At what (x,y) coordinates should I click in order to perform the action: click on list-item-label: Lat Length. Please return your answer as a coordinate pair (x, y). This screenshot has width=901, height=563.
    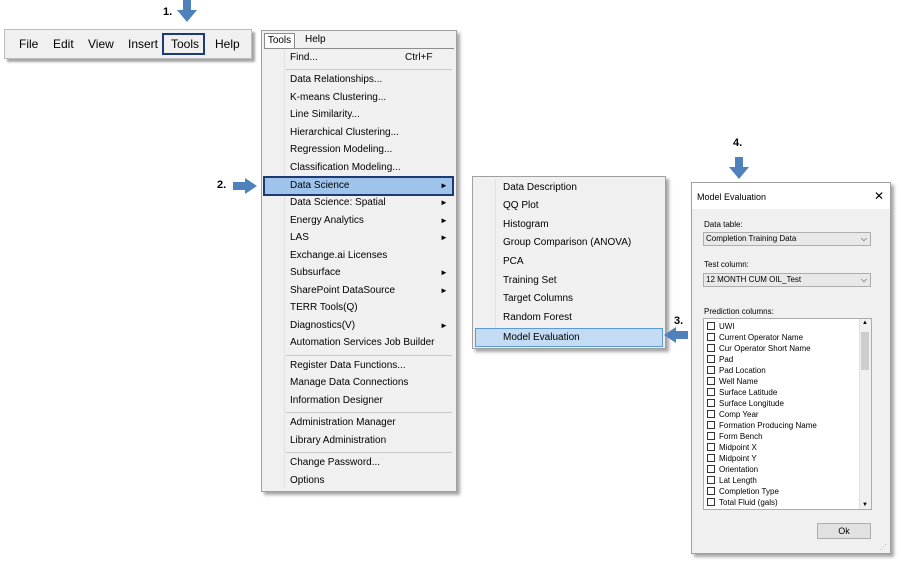
    Looking at the image, I should click on (738, 480).